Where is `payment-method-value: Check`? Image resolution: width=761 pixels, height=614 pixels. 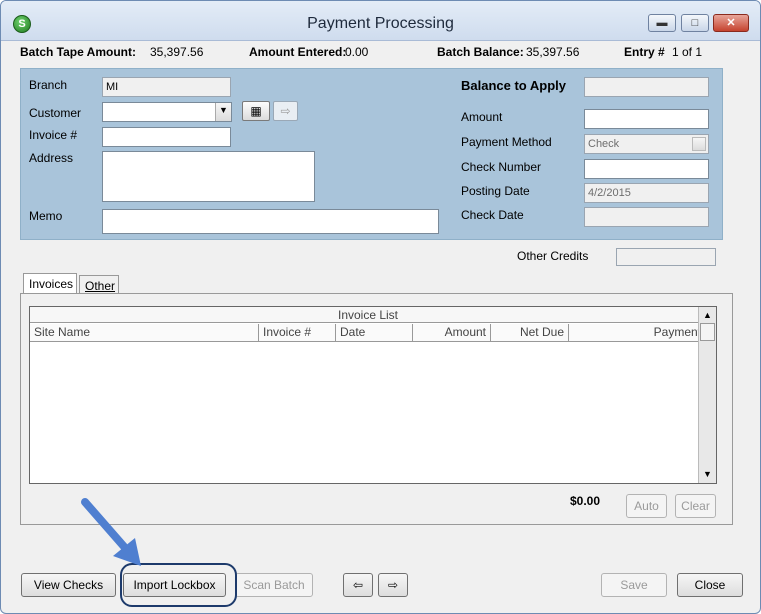
payment-method-value: Check is located at coordinates (604, 144).